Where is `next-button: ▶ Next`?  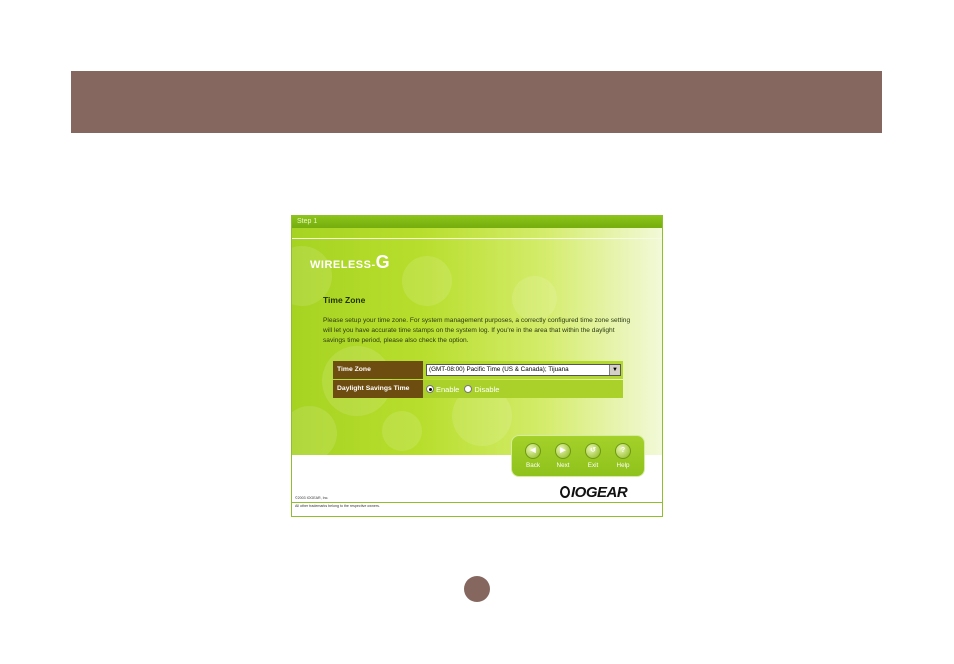 next-button: ▶ Next is located at coordinates (563, 456).